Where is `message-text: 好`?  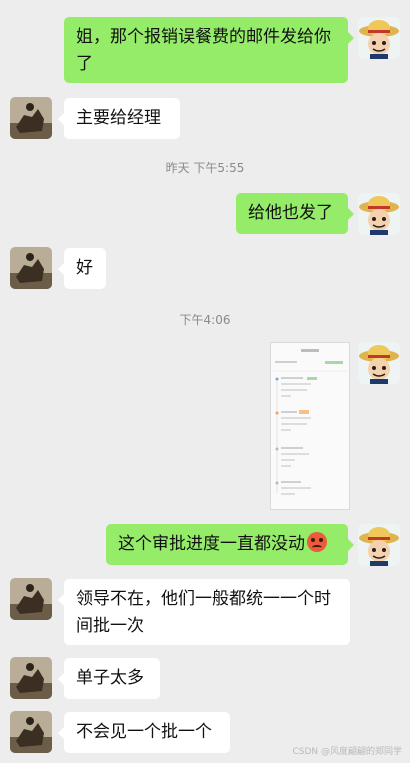 message-text: 好 is located at coordinates (84, 268).